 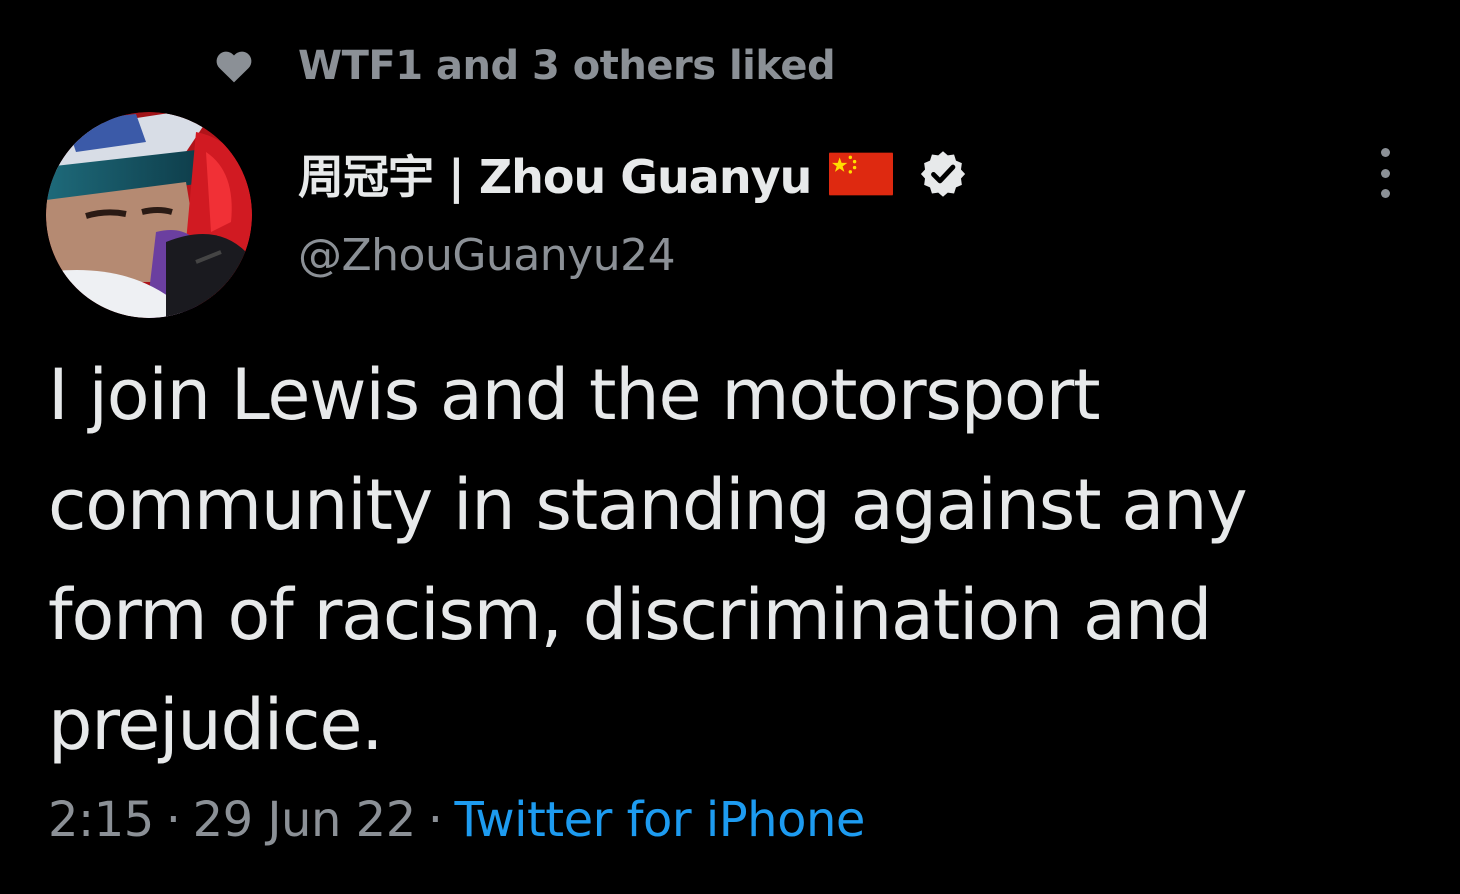 What do you see at coordinates (567, 66) in the screenshot?
I see `social-context-text: WTF1 and 3 others liked` at bounding box center [567, 66].